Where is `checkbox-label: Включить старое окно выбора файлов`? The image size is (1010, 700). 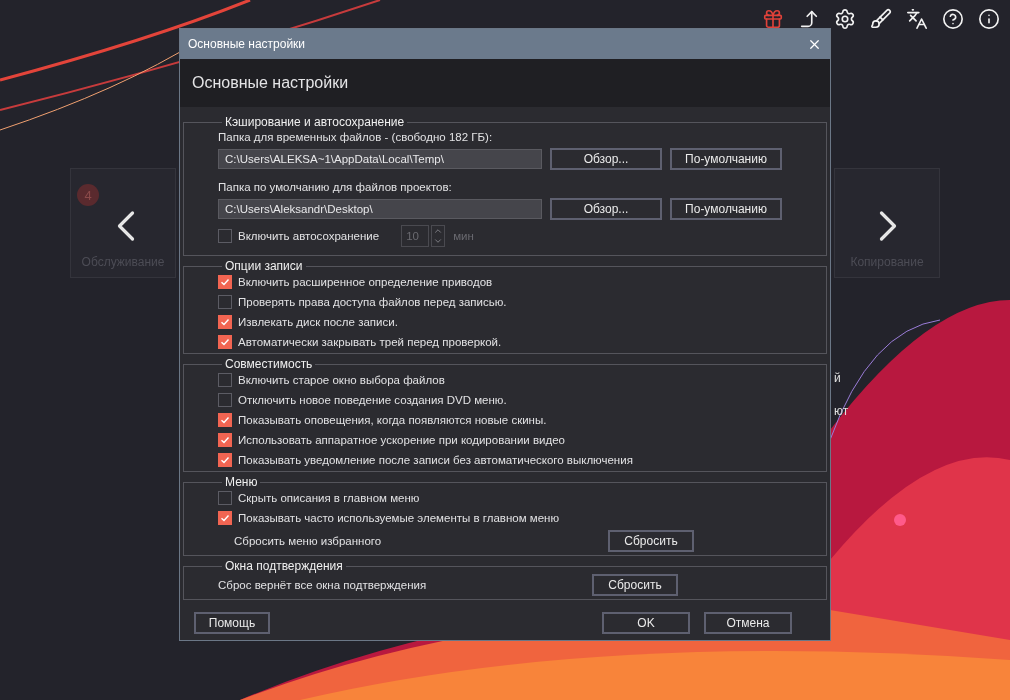
checkbox-label: Включить старое окно выбора файлов is located at coordinates (341, 380).